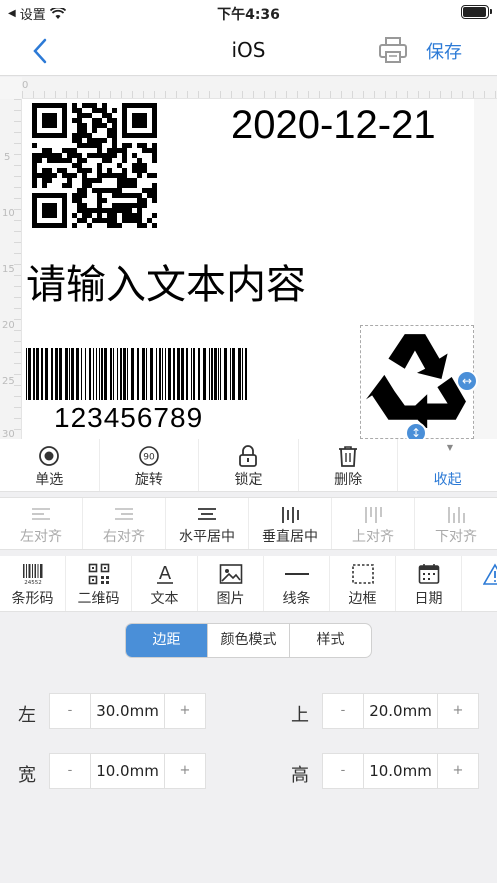 This screenshot has height=883, width=497. I want to click on ruler-top, so click(259, 88).